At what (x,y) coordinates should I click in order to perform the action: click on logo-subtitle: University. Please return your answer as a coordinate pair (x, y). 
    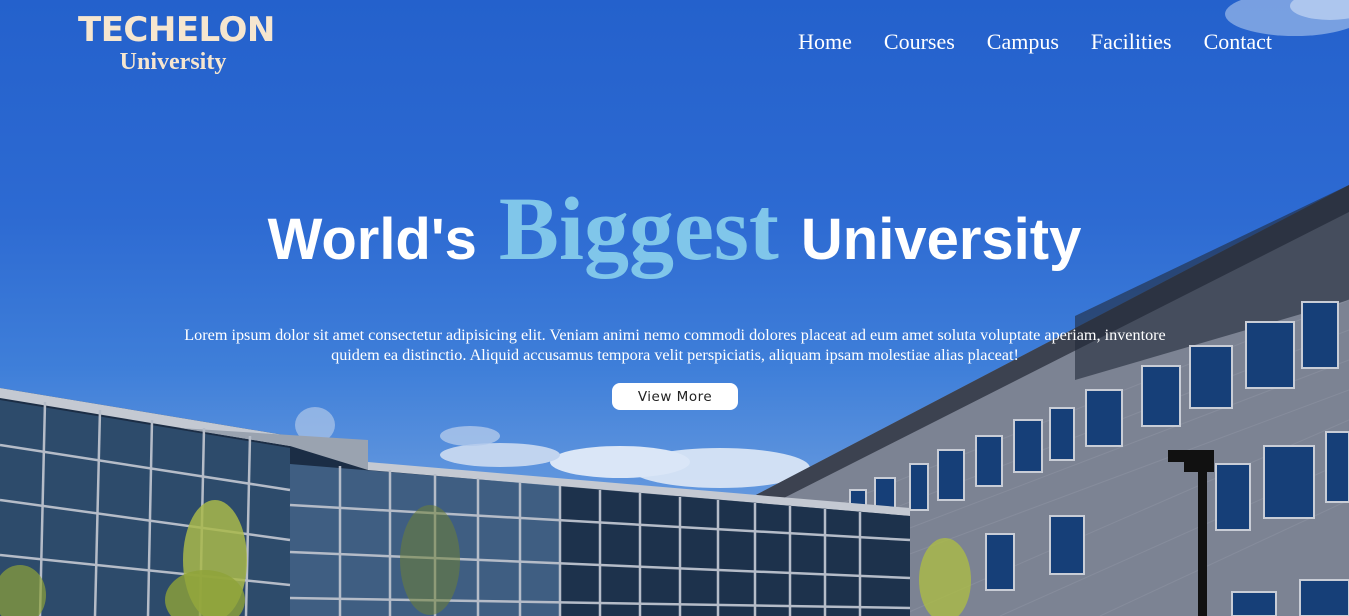
    Looking at the image, I should click on (173, 62).